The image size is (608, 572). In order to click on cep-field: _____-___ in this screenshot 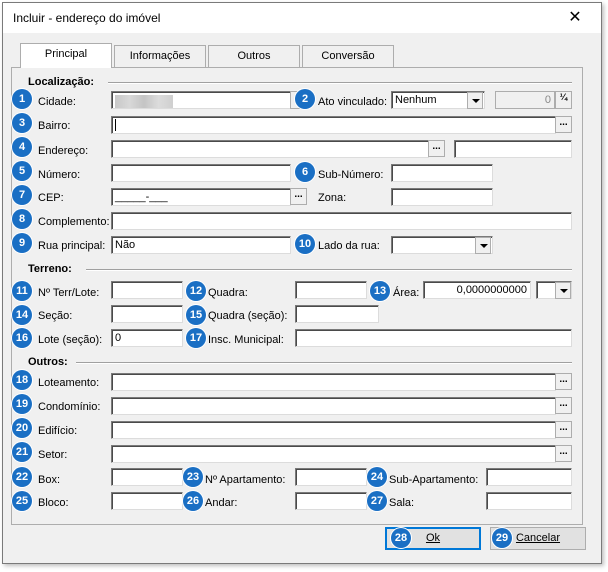, I will do `click(201, 197)`.